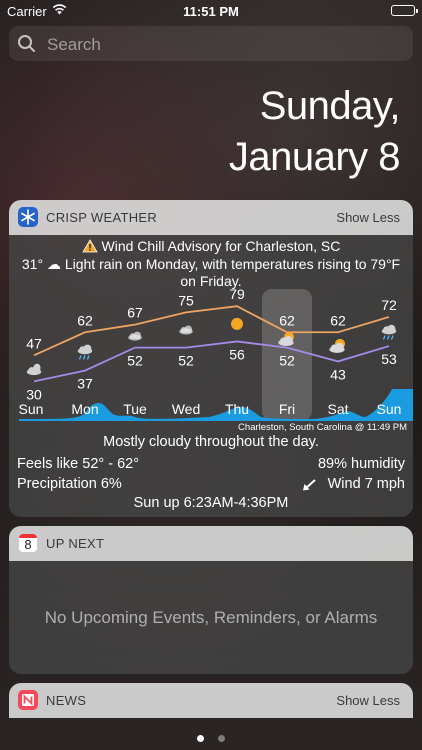  I want to click on day-label-sat: Sat, so click(337, 409).